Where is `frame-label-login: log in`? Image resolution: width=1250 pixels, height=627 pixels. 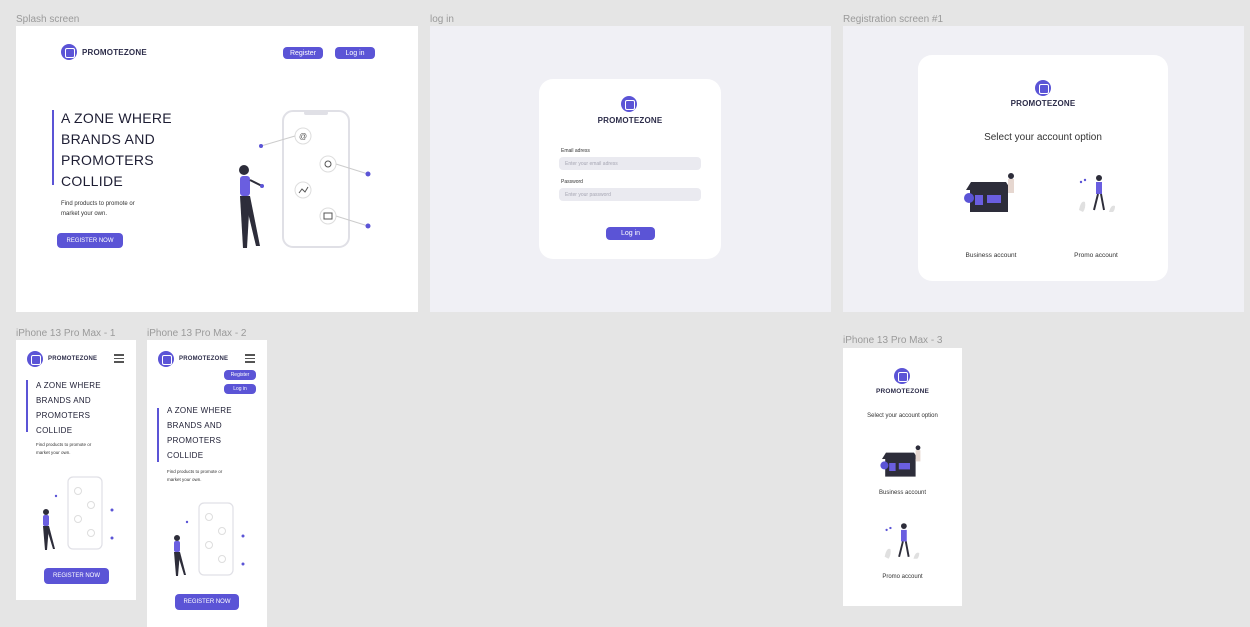 frame-label-login: log in is located at coordinates (442, 19).